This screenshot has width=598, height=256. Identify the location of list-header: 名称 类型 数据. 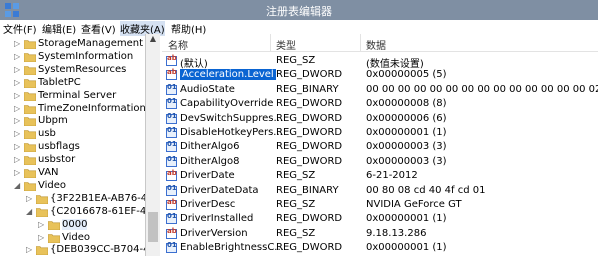
(380, 43).